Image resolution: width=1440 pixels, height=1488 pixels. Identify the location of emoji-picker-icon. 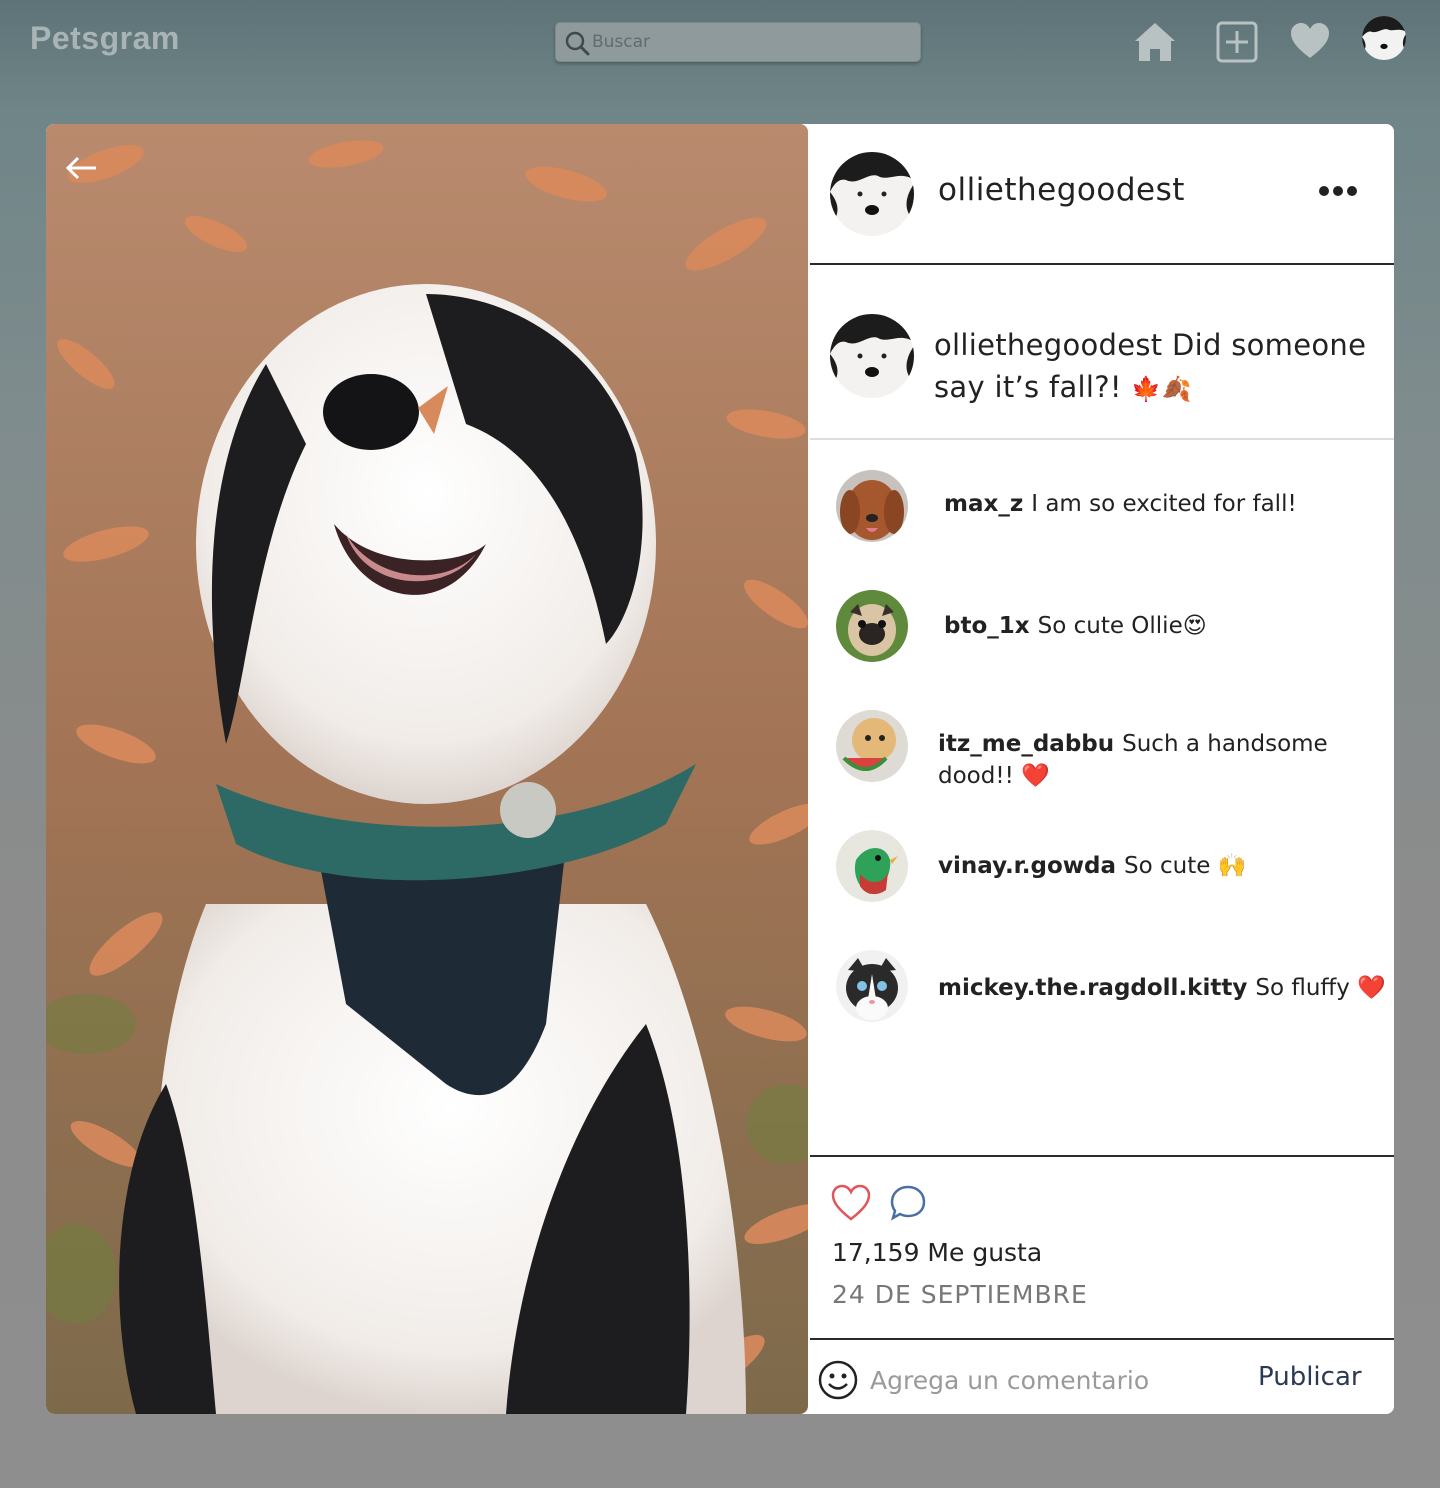
(838, 1380).